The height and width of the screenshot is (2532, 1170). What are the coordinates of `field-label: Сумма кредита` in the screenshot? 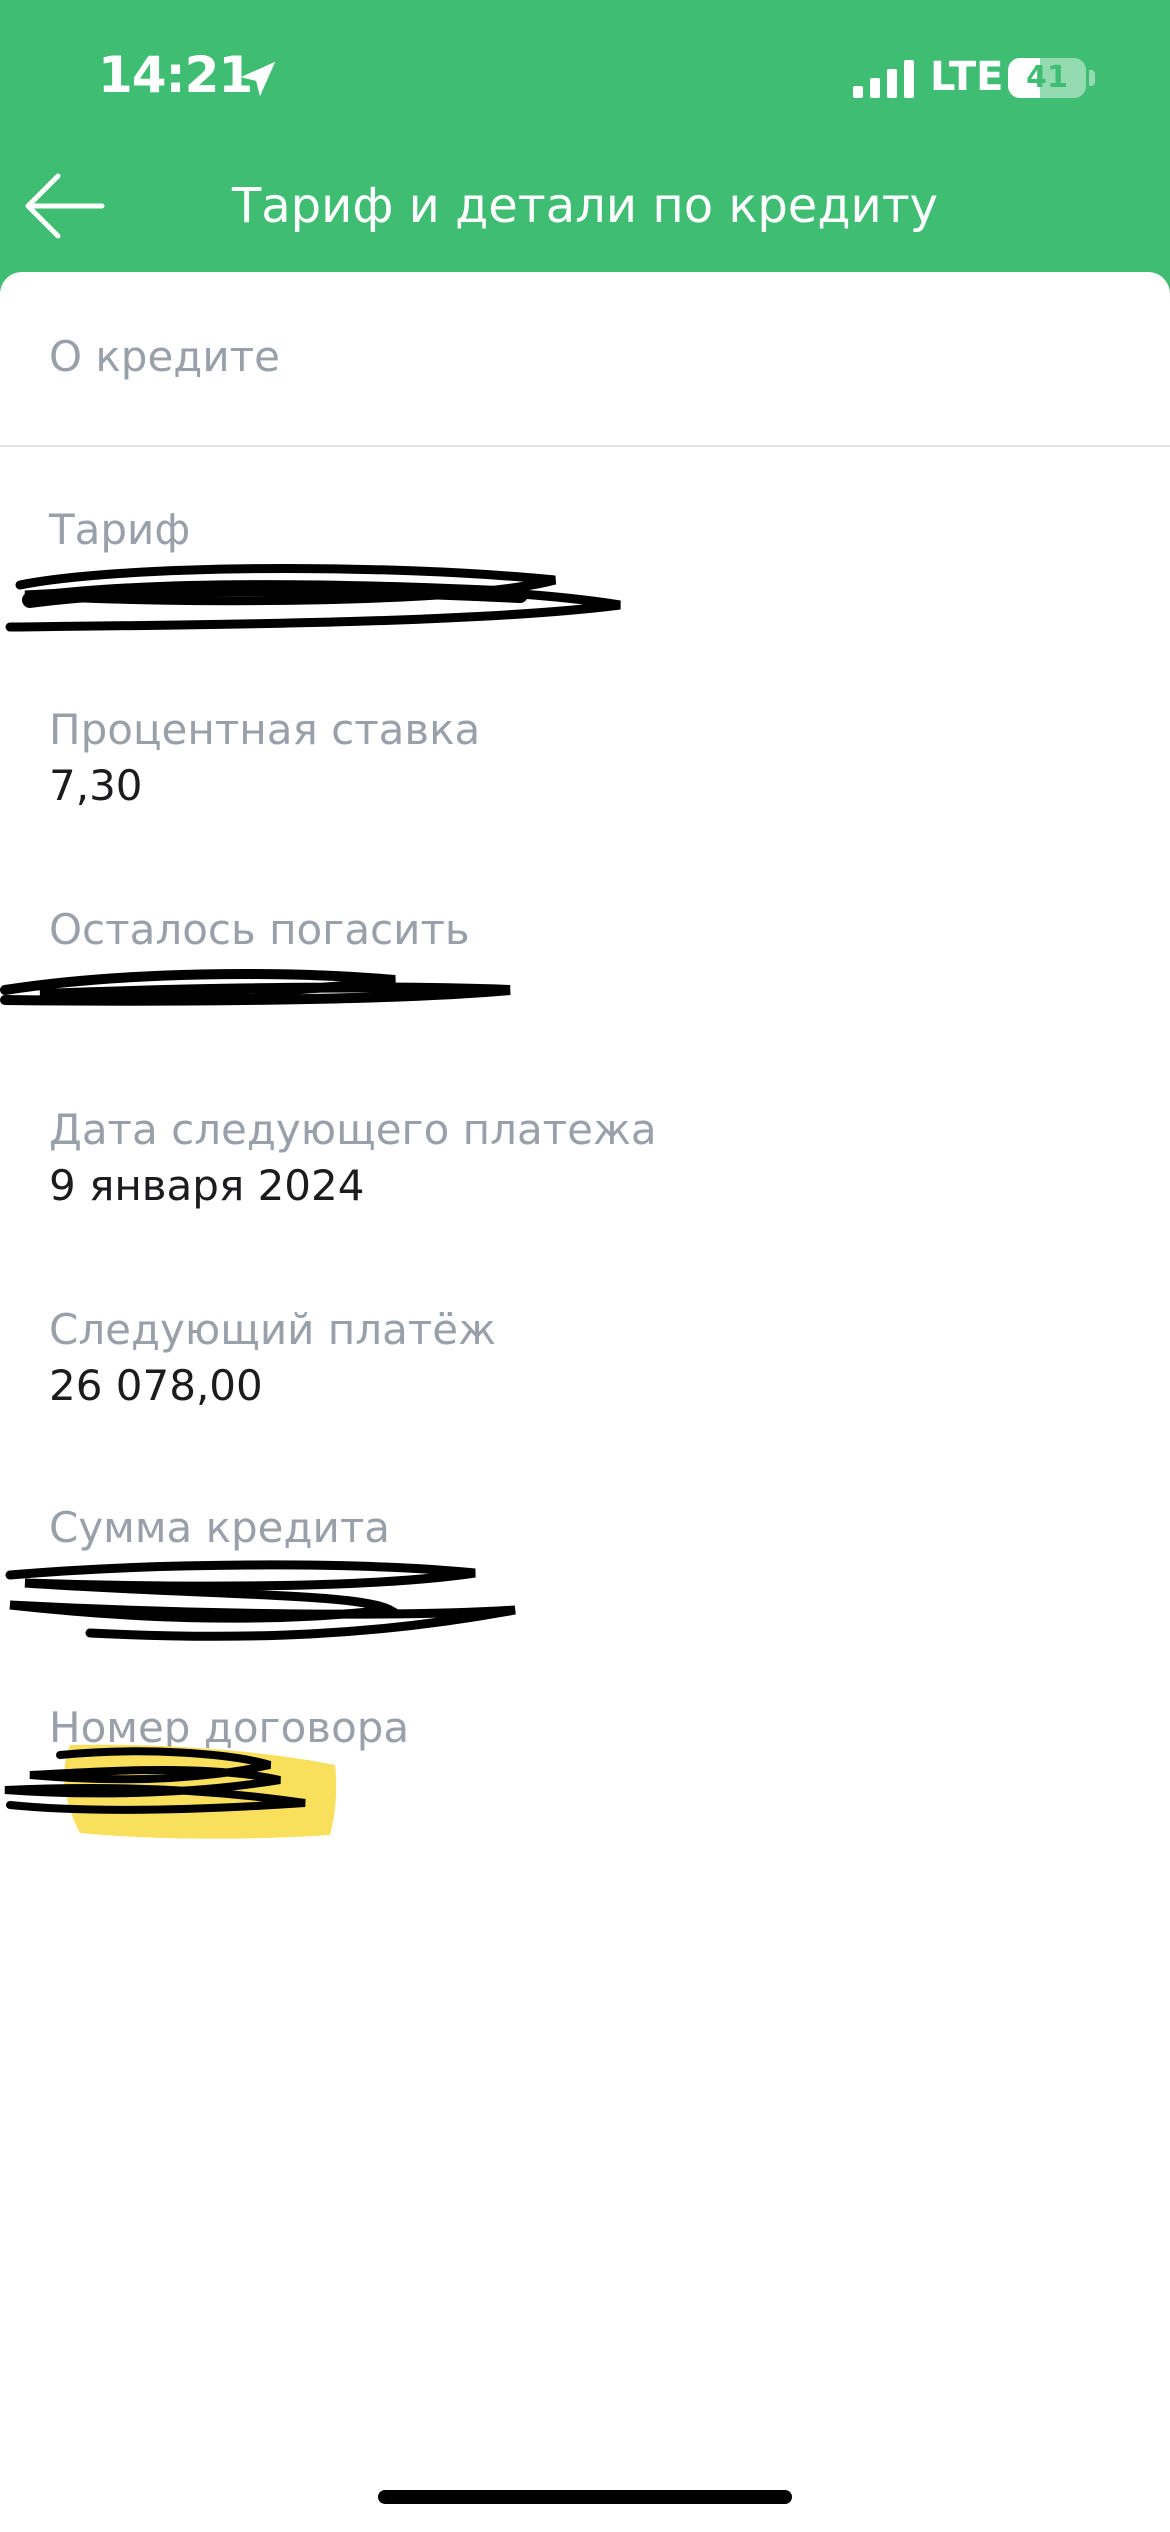 It's located at (220, 1527).